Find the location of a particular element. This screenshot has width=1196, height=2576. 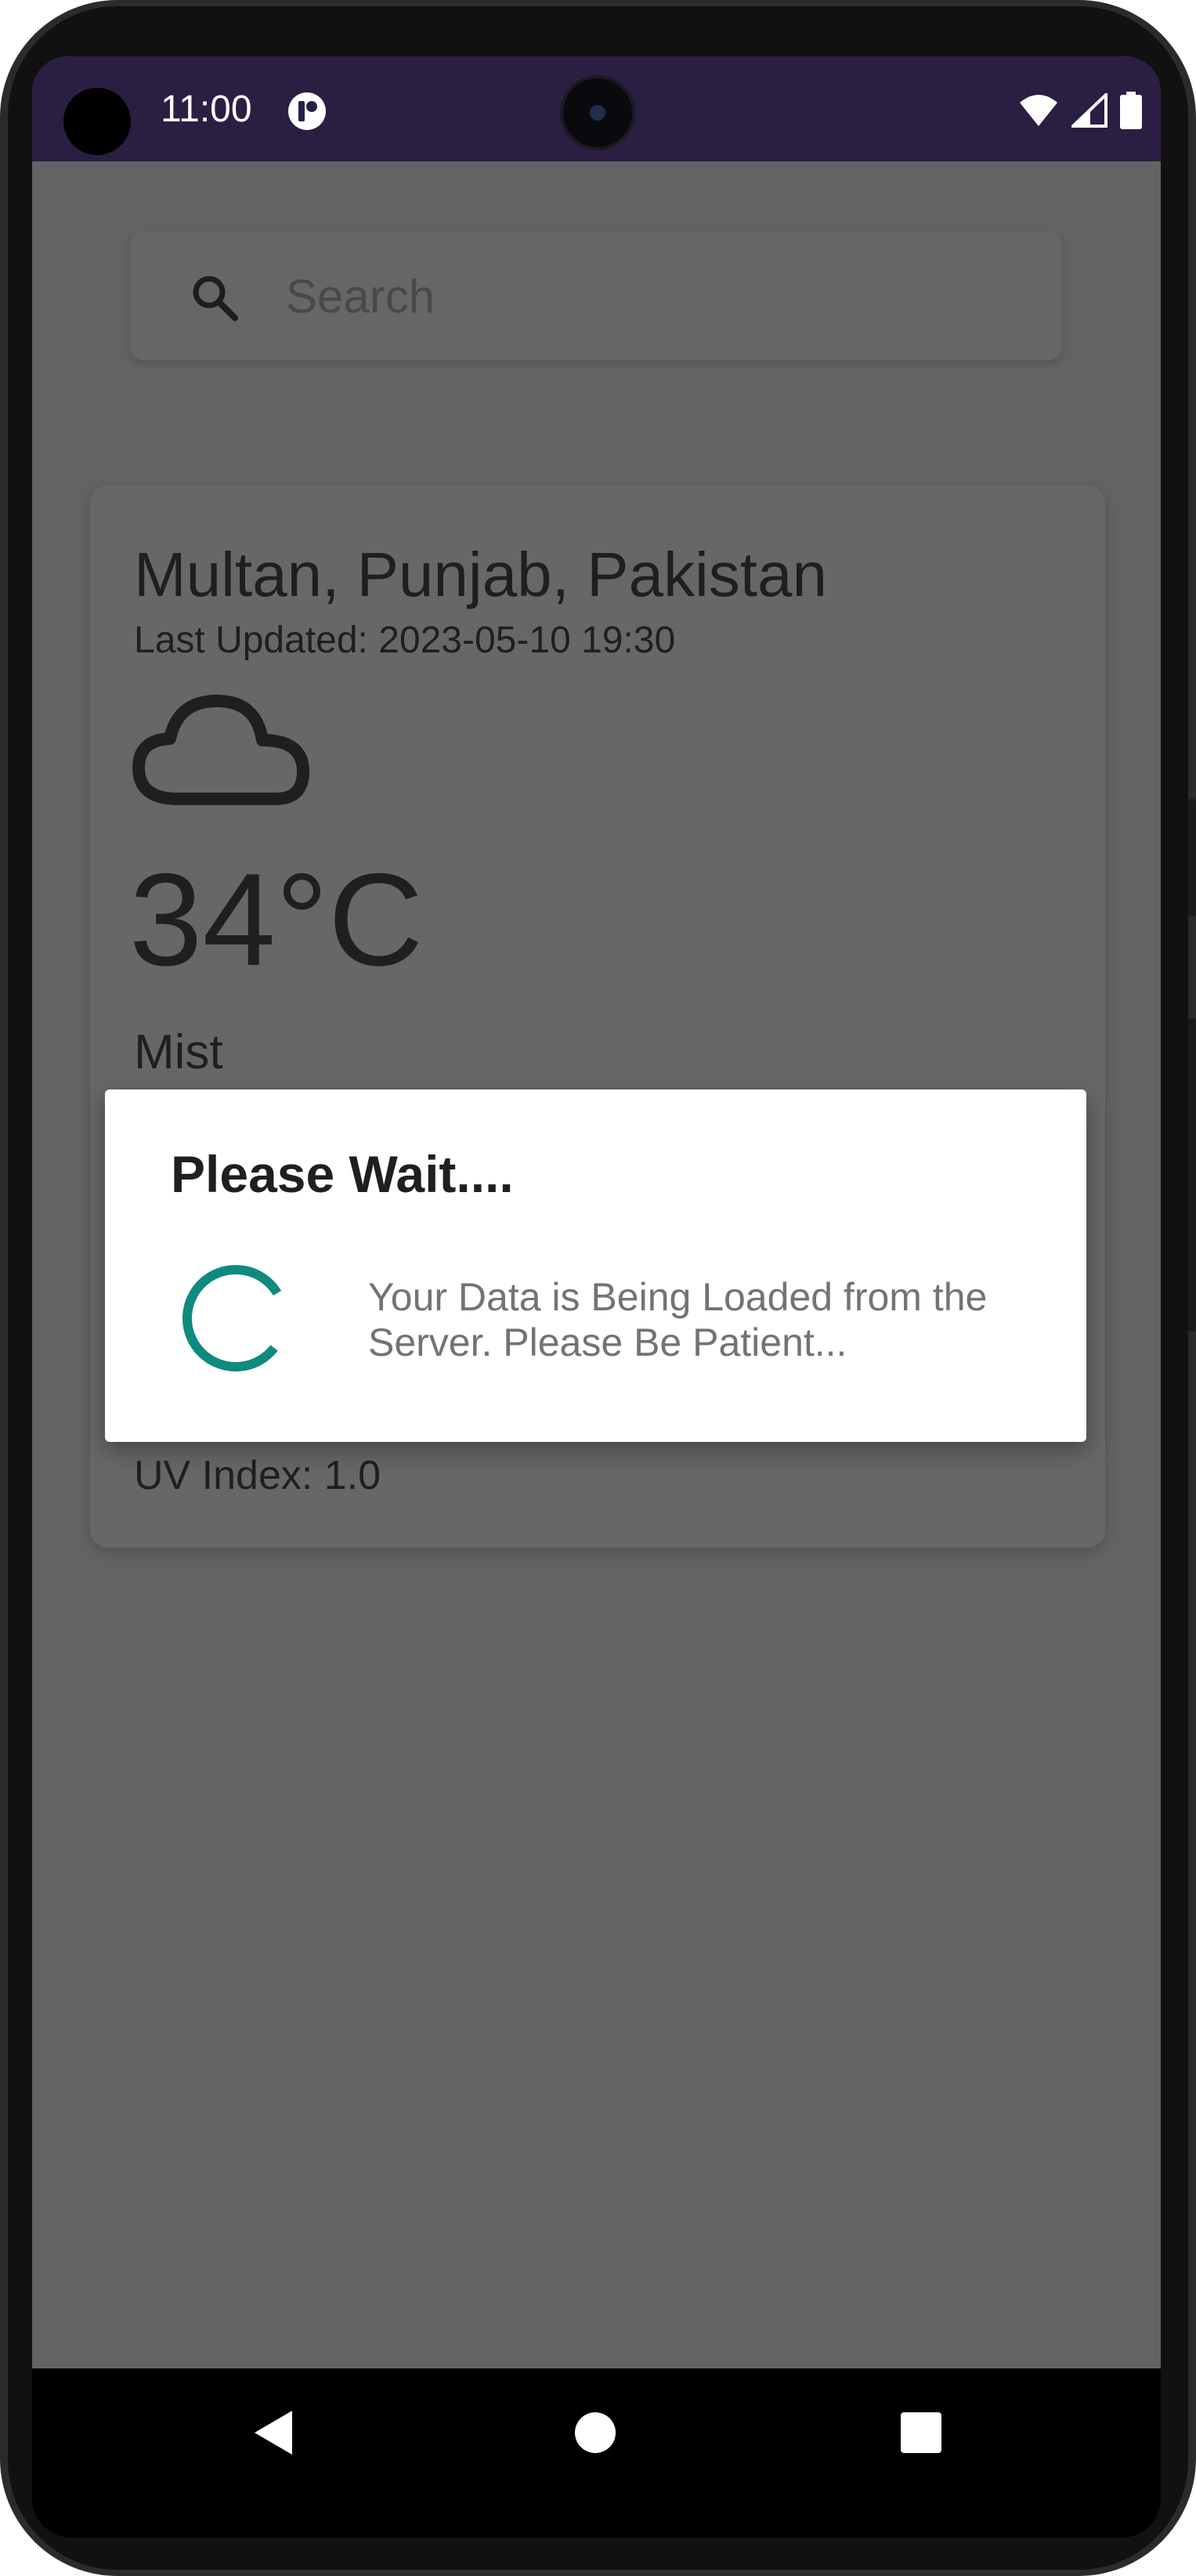

loading-spinner is located at coordinates (232, 1318).